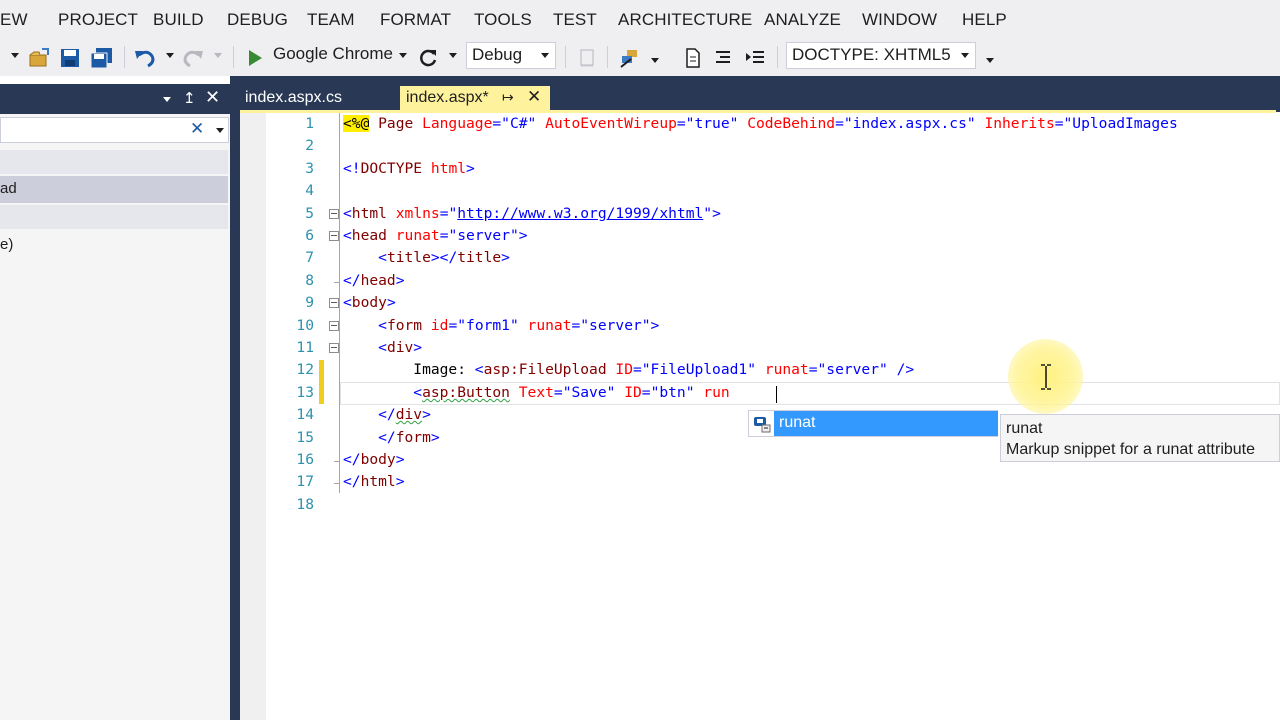 This screenshot has height=720, width=1280. I want to click on configuration-select: Debug, so click(511, 55).